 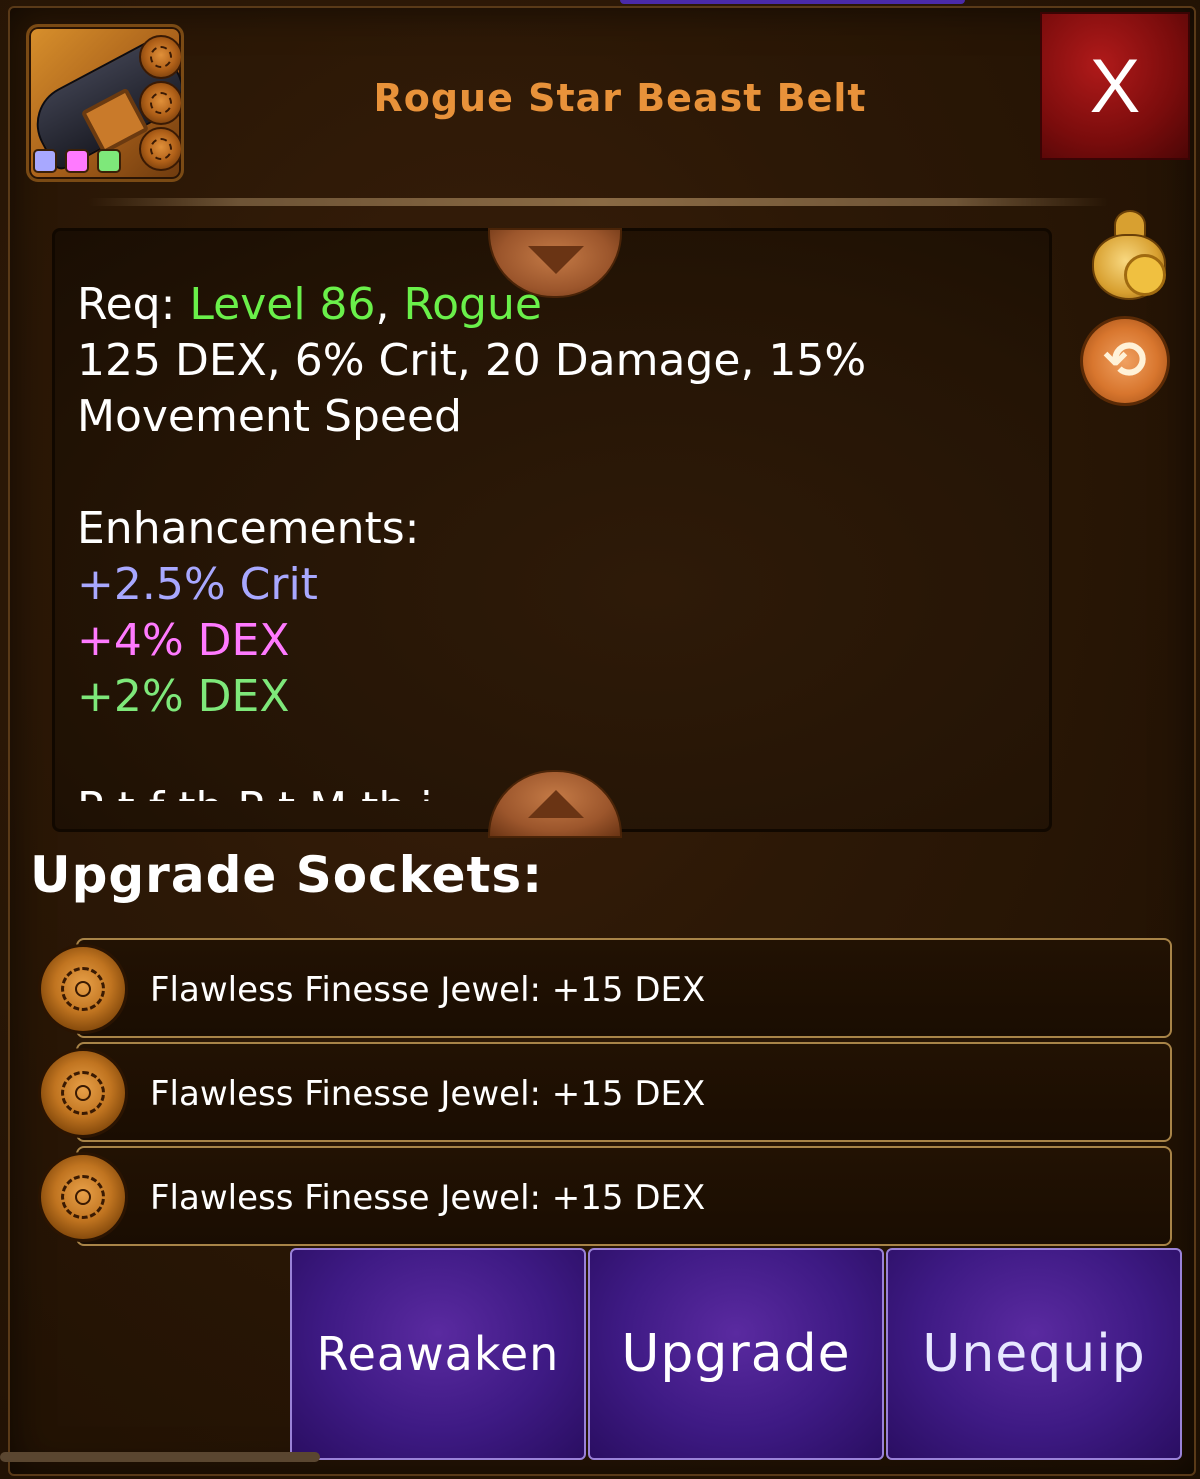 I want to click on gem-green-icon, so click(x=109, y=161).